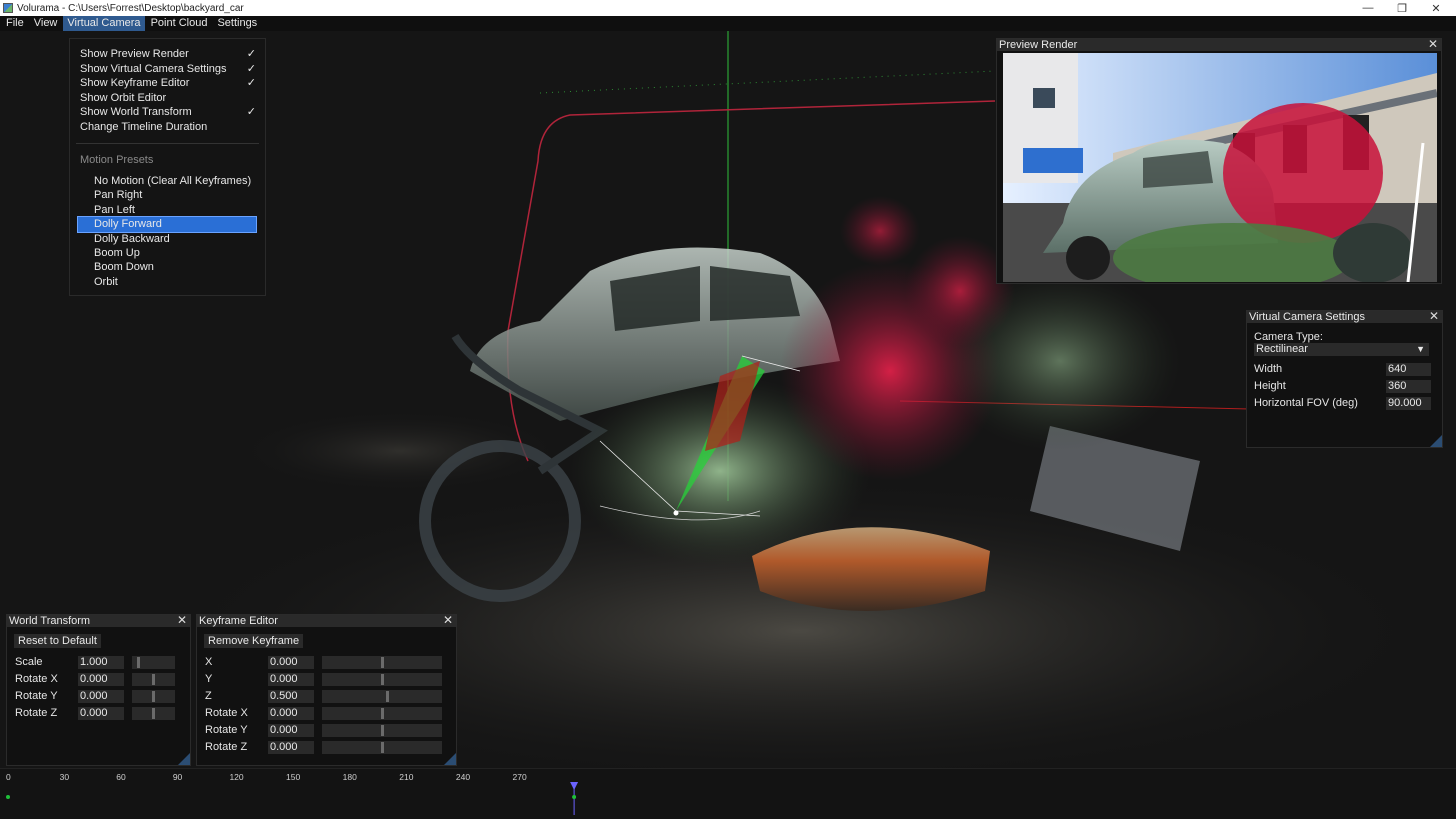 This screenshot has width=1456, height=819. Describe the element at coordinates (291, 797) in the screenshot. I see `keyframe-markers` at that location.